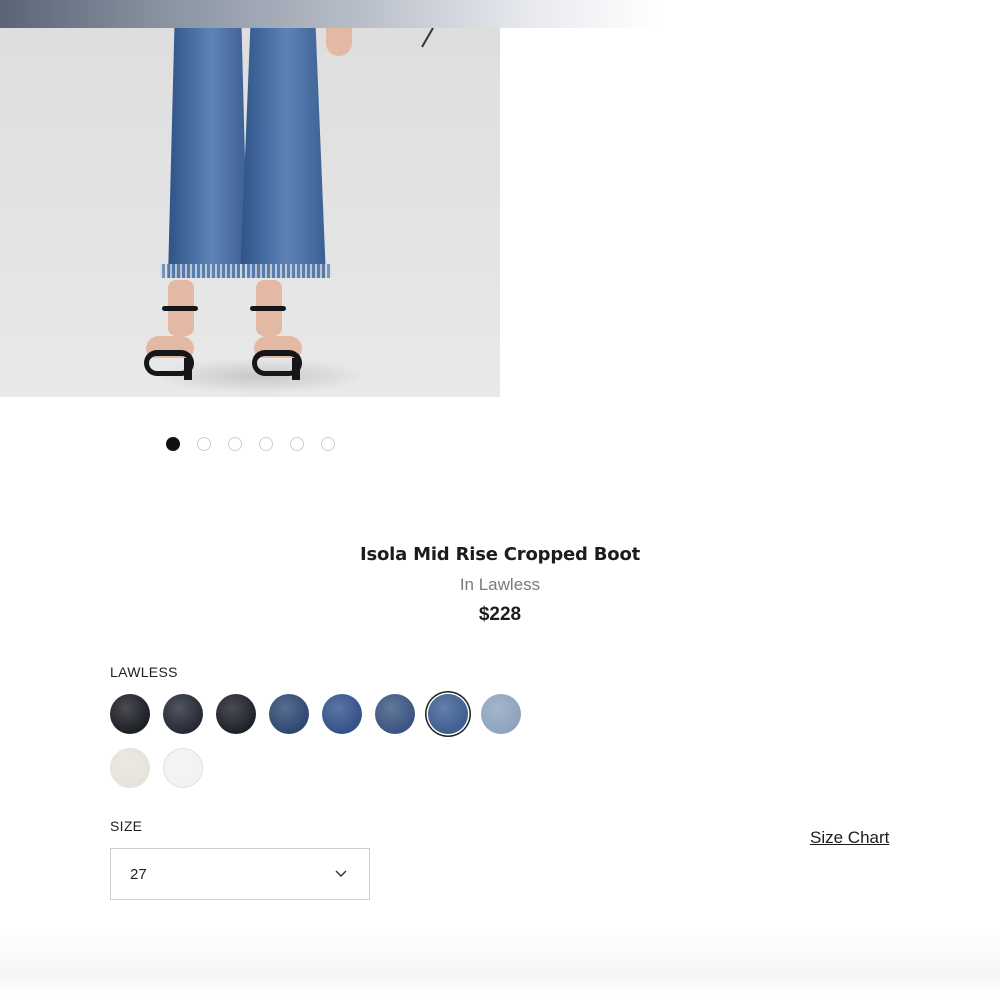 Image resolution: width=1000 pixels, height=1000 pixels. What do you see at coordinates (268, 308) in the screenshot?
I see `sandal-strap-right` at bounding box center [268, 308].